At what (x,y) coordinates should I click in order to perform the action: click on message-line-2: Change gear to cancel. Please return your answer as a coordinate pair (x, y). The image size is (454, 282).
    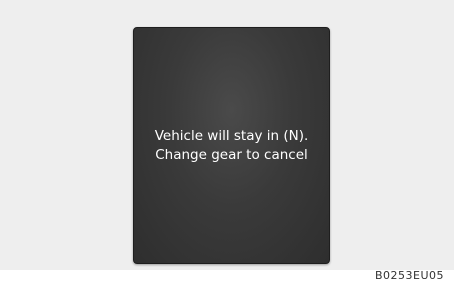
    Looking at the image, I should click on (231, 154).